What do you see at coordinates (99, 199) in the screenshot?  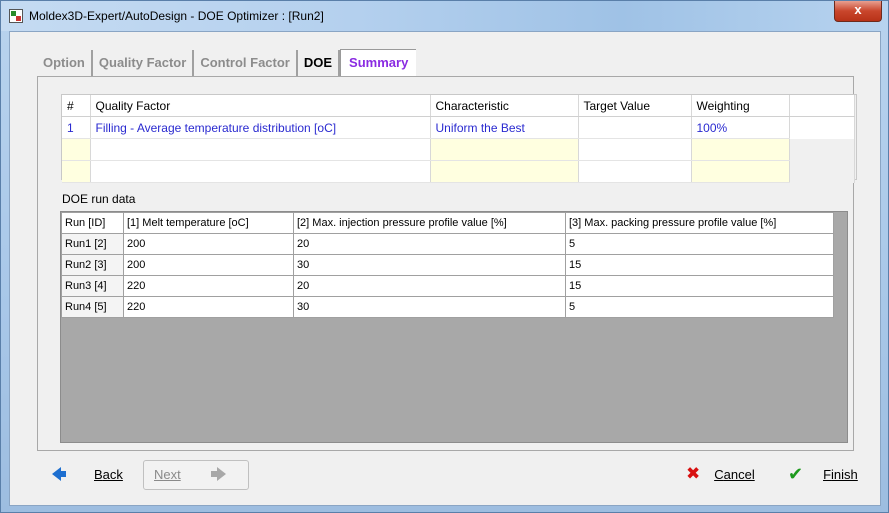 I see `doe-run-data-label: DOE run data` at bounding box center [99, 199].